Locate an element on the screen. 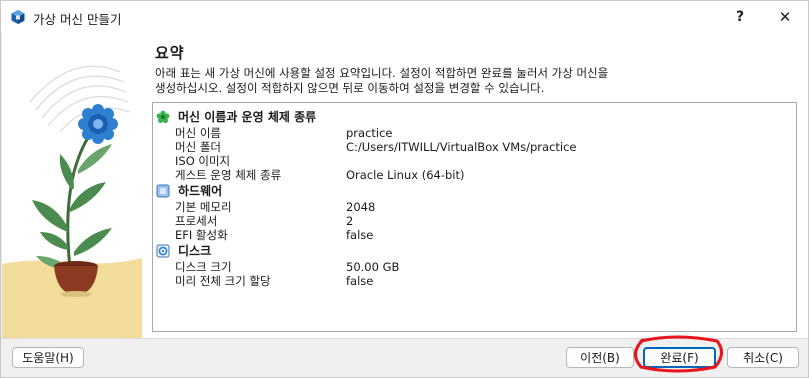 This screenshot has height=378, width=809. back-button: 이전(B) is located at coordinates (600, 357).